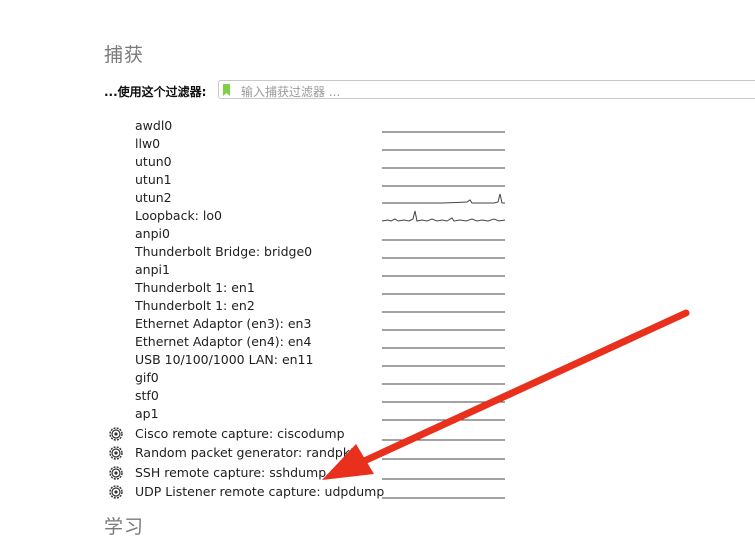 The height and width of the screenshot is (539, 755). What do you see at coordinates (148, 143) in the screenshot?
I see `interface-name: llw0` at bounding box center [148, 143].